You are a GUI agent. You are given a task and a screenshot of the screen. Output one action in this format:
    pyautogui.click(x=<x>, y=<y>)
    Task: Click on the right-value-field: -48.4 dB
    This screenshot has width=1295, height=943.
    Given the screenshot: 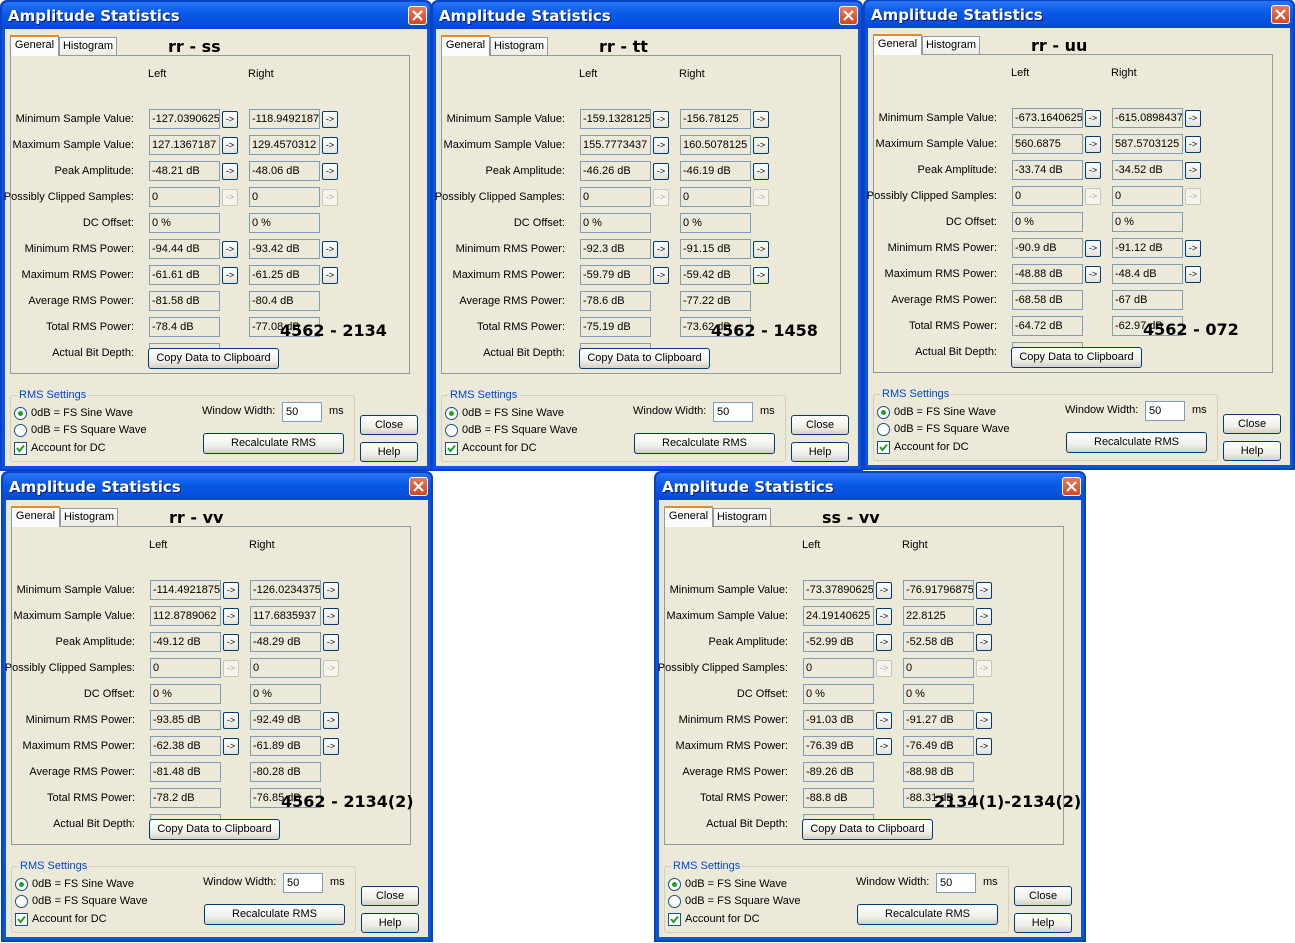 What is the action you would take?
    pyautogui.click(x=1147, y=274)
    